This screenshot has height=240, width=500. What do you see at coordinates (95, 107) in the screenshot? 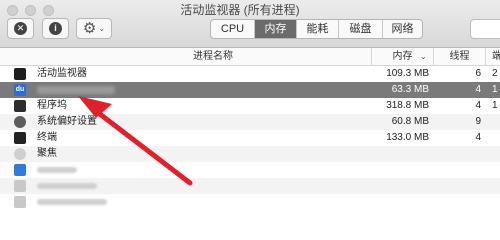
I see `arrow-head` at bounding box center [95, 107].